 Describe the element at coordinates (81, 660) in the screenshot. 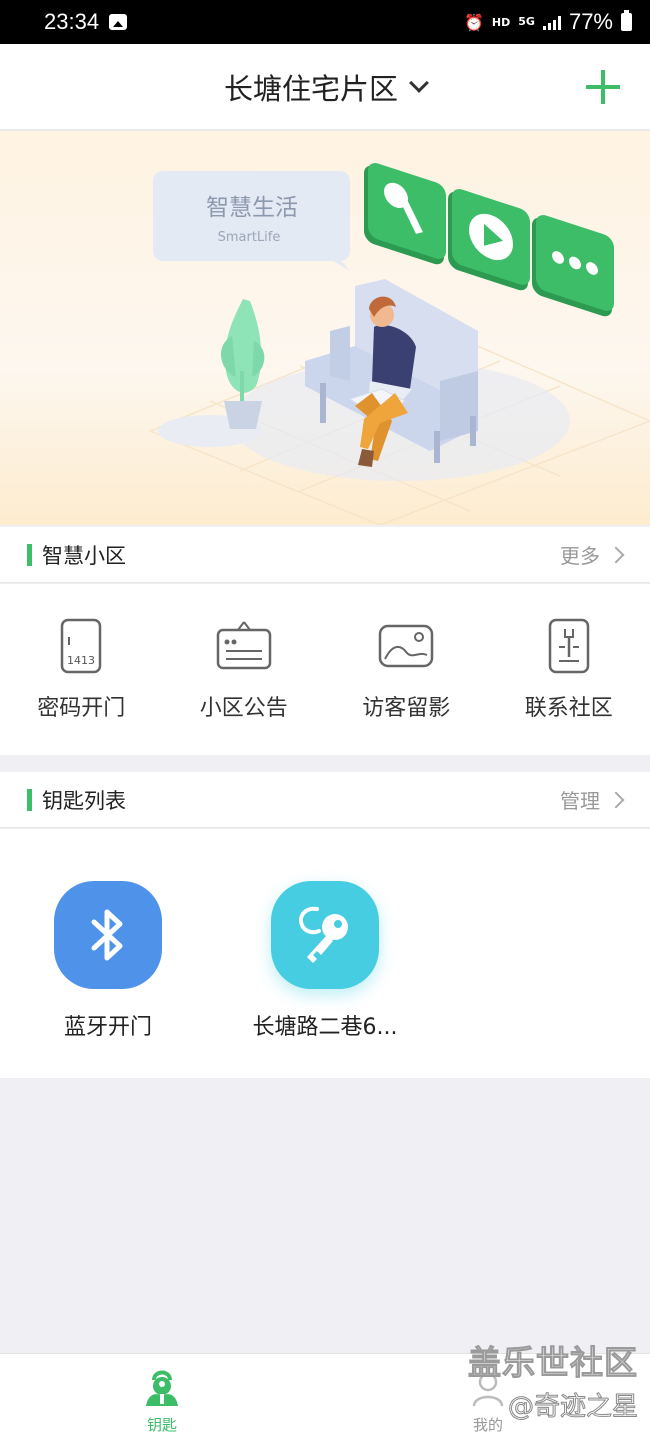

I see `keypad-code: 1413` at that location.